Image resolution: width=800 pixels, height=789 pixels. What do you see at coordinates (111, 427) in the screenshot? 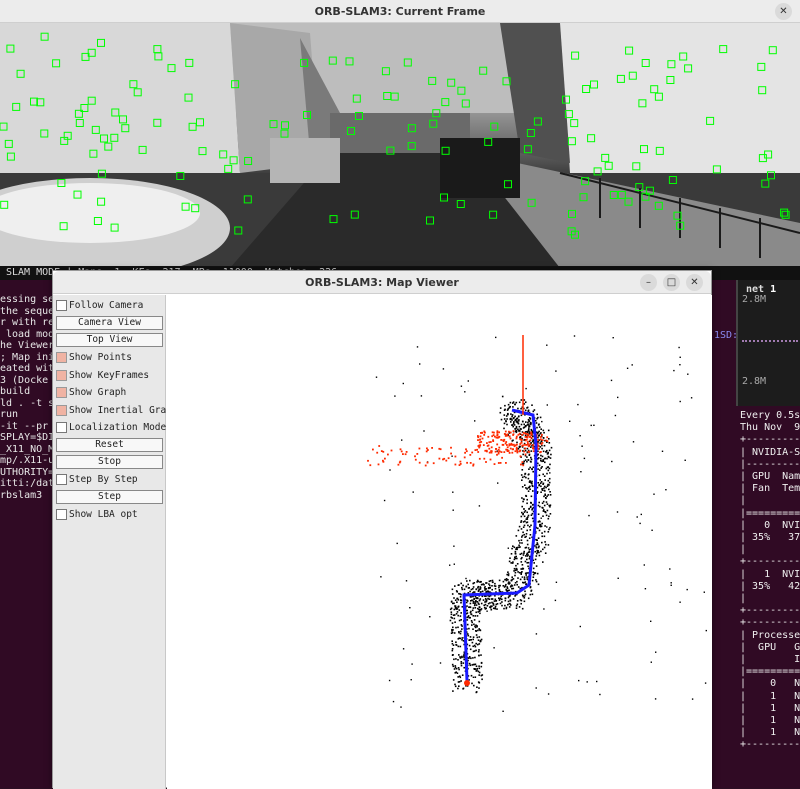
I see `localization-mode-checkbox: Localization Mode` at bounding box center [111, 427].